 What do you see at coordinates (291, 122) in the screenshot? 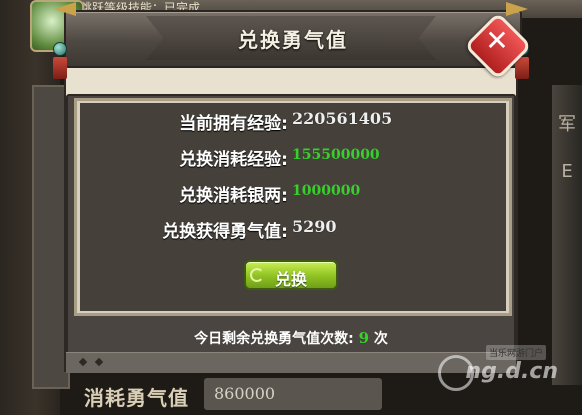
I see `info-row-current-exp: 当前拥有经验: 220561405` at bounding box center [291, 122].